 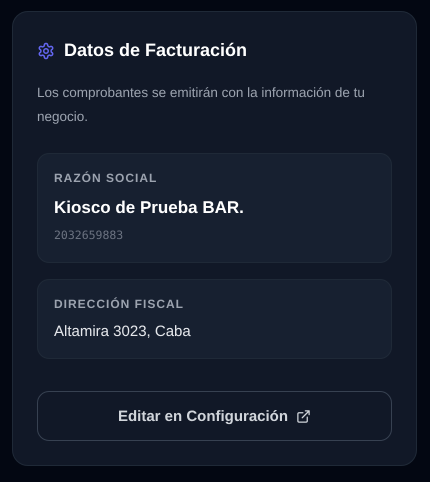 What do you see at coordinates (149, 208) in the screenshot?
I see `field-value: Kiosco de Prueba BAR.` at bounding box center [149, 208].